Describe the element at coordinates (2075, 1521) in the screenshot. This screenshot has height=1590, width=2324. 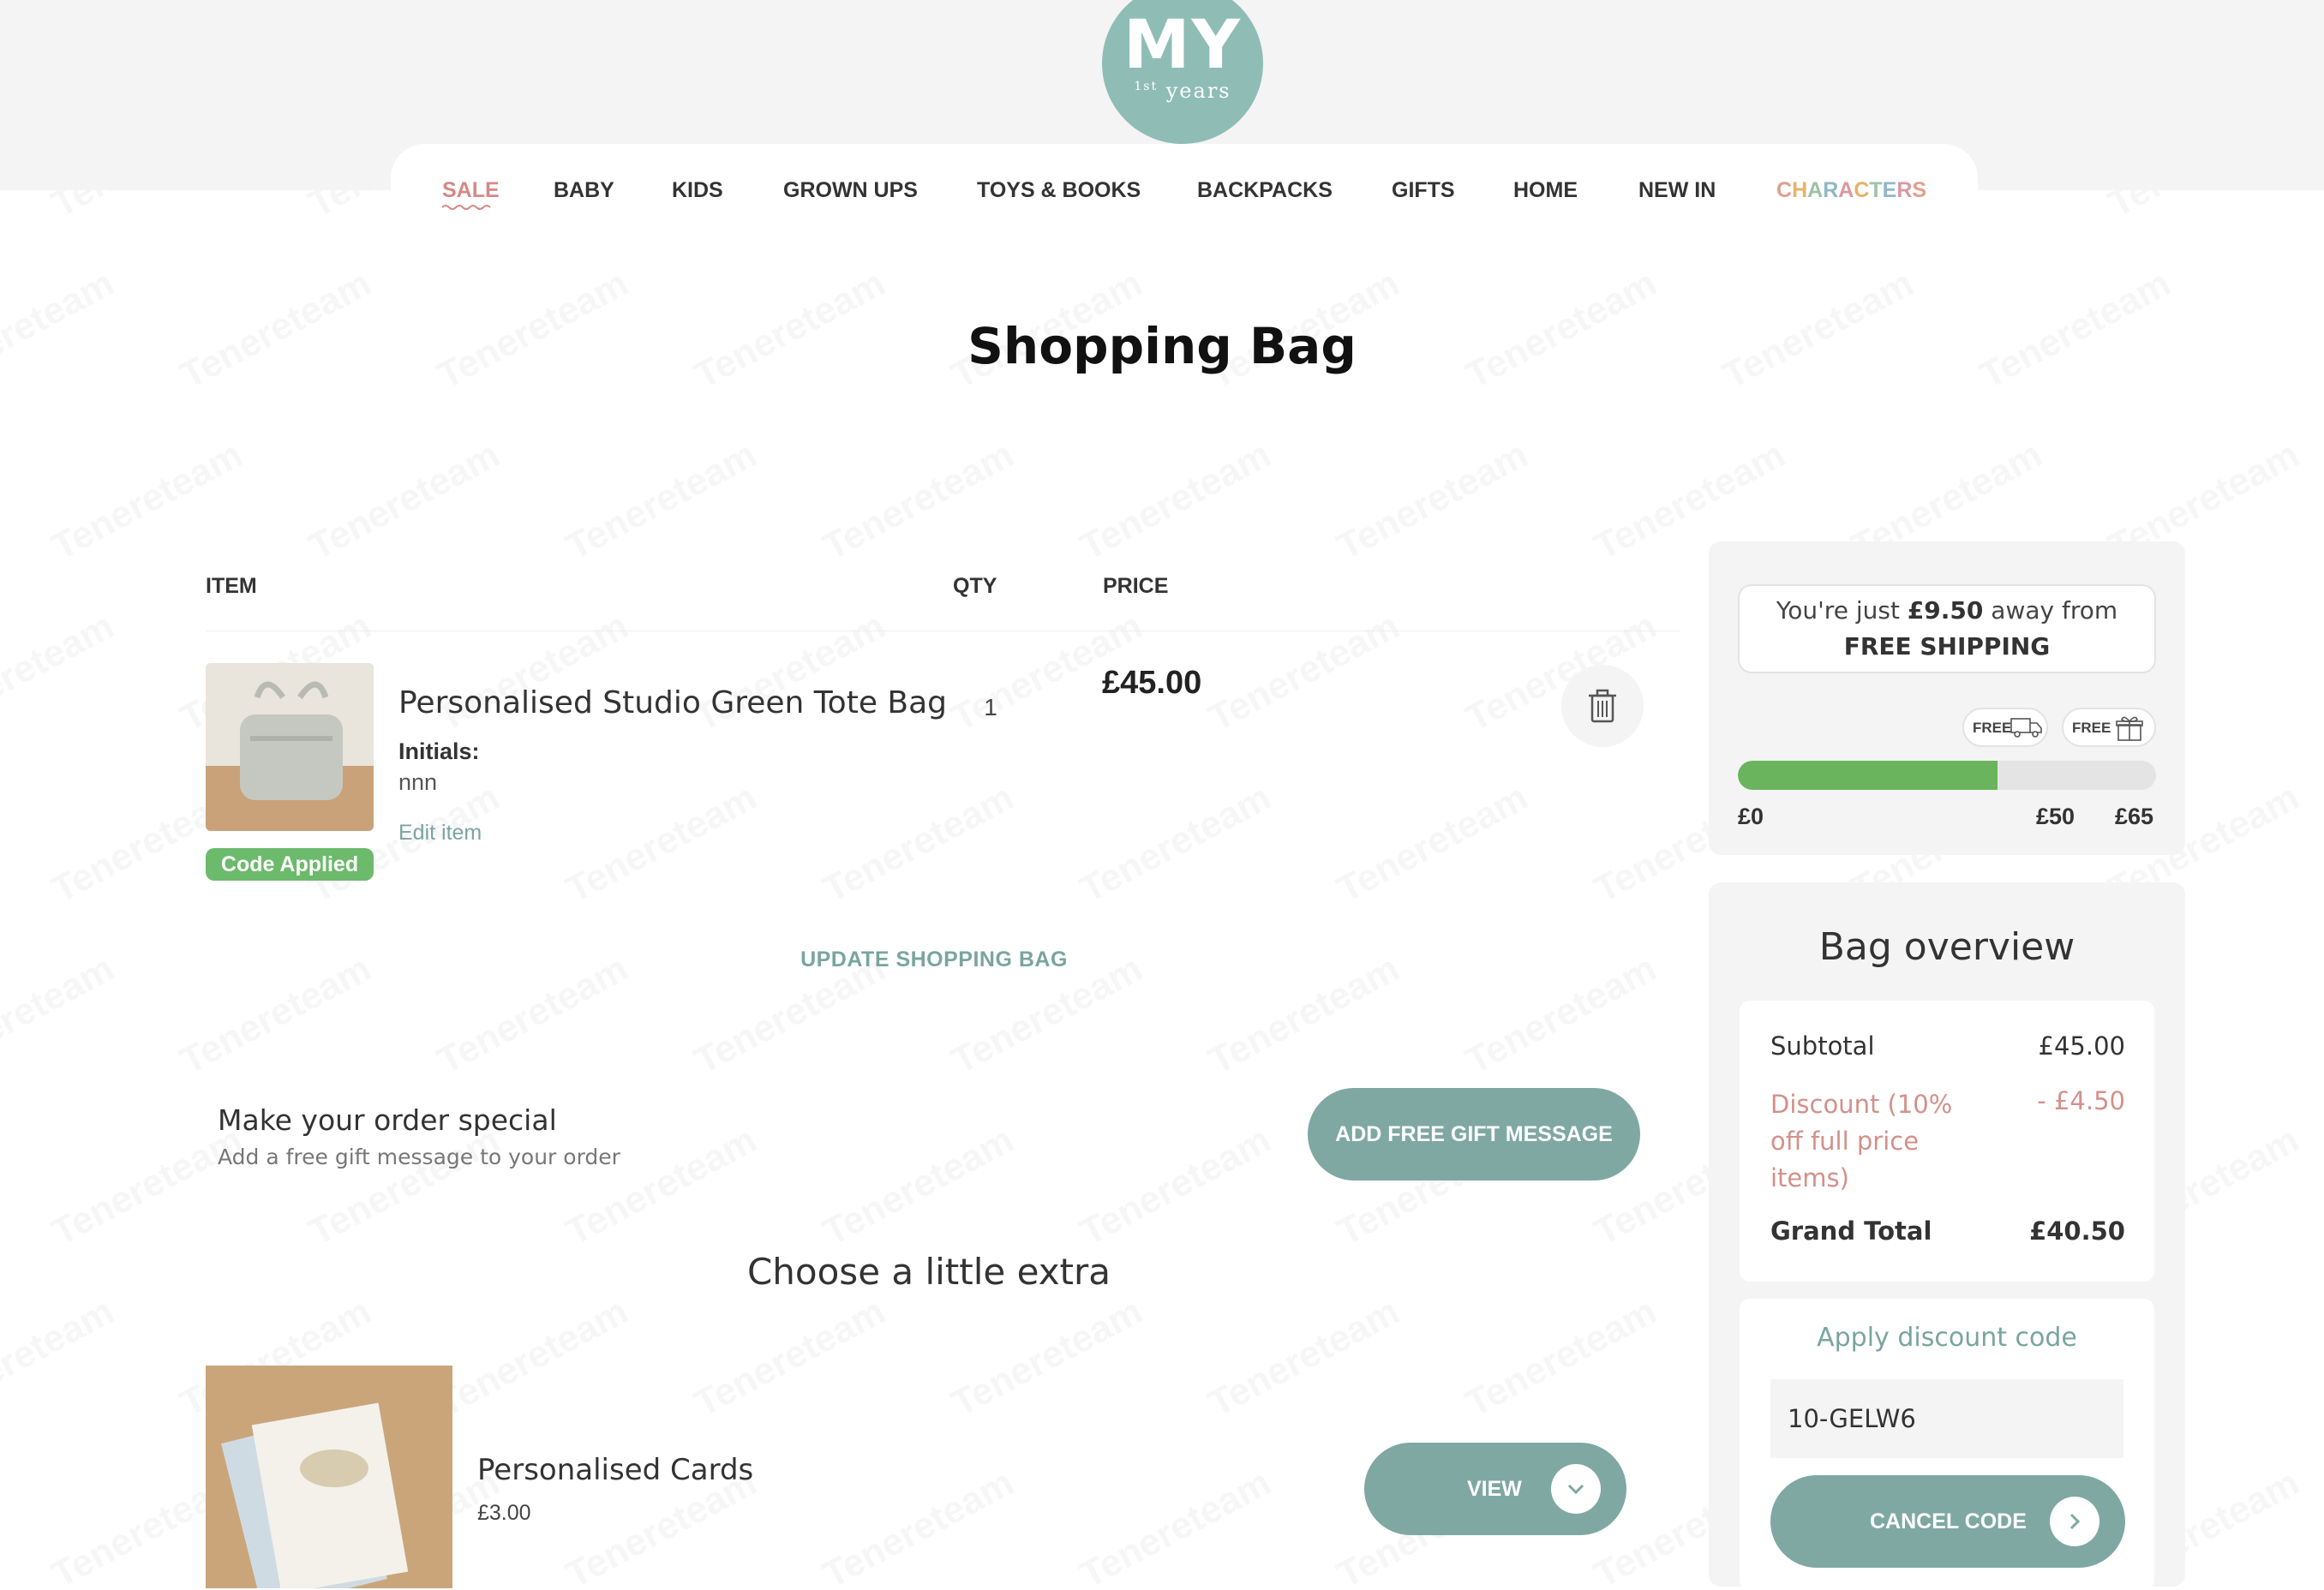
I see `chevron-right-icon` at that location.